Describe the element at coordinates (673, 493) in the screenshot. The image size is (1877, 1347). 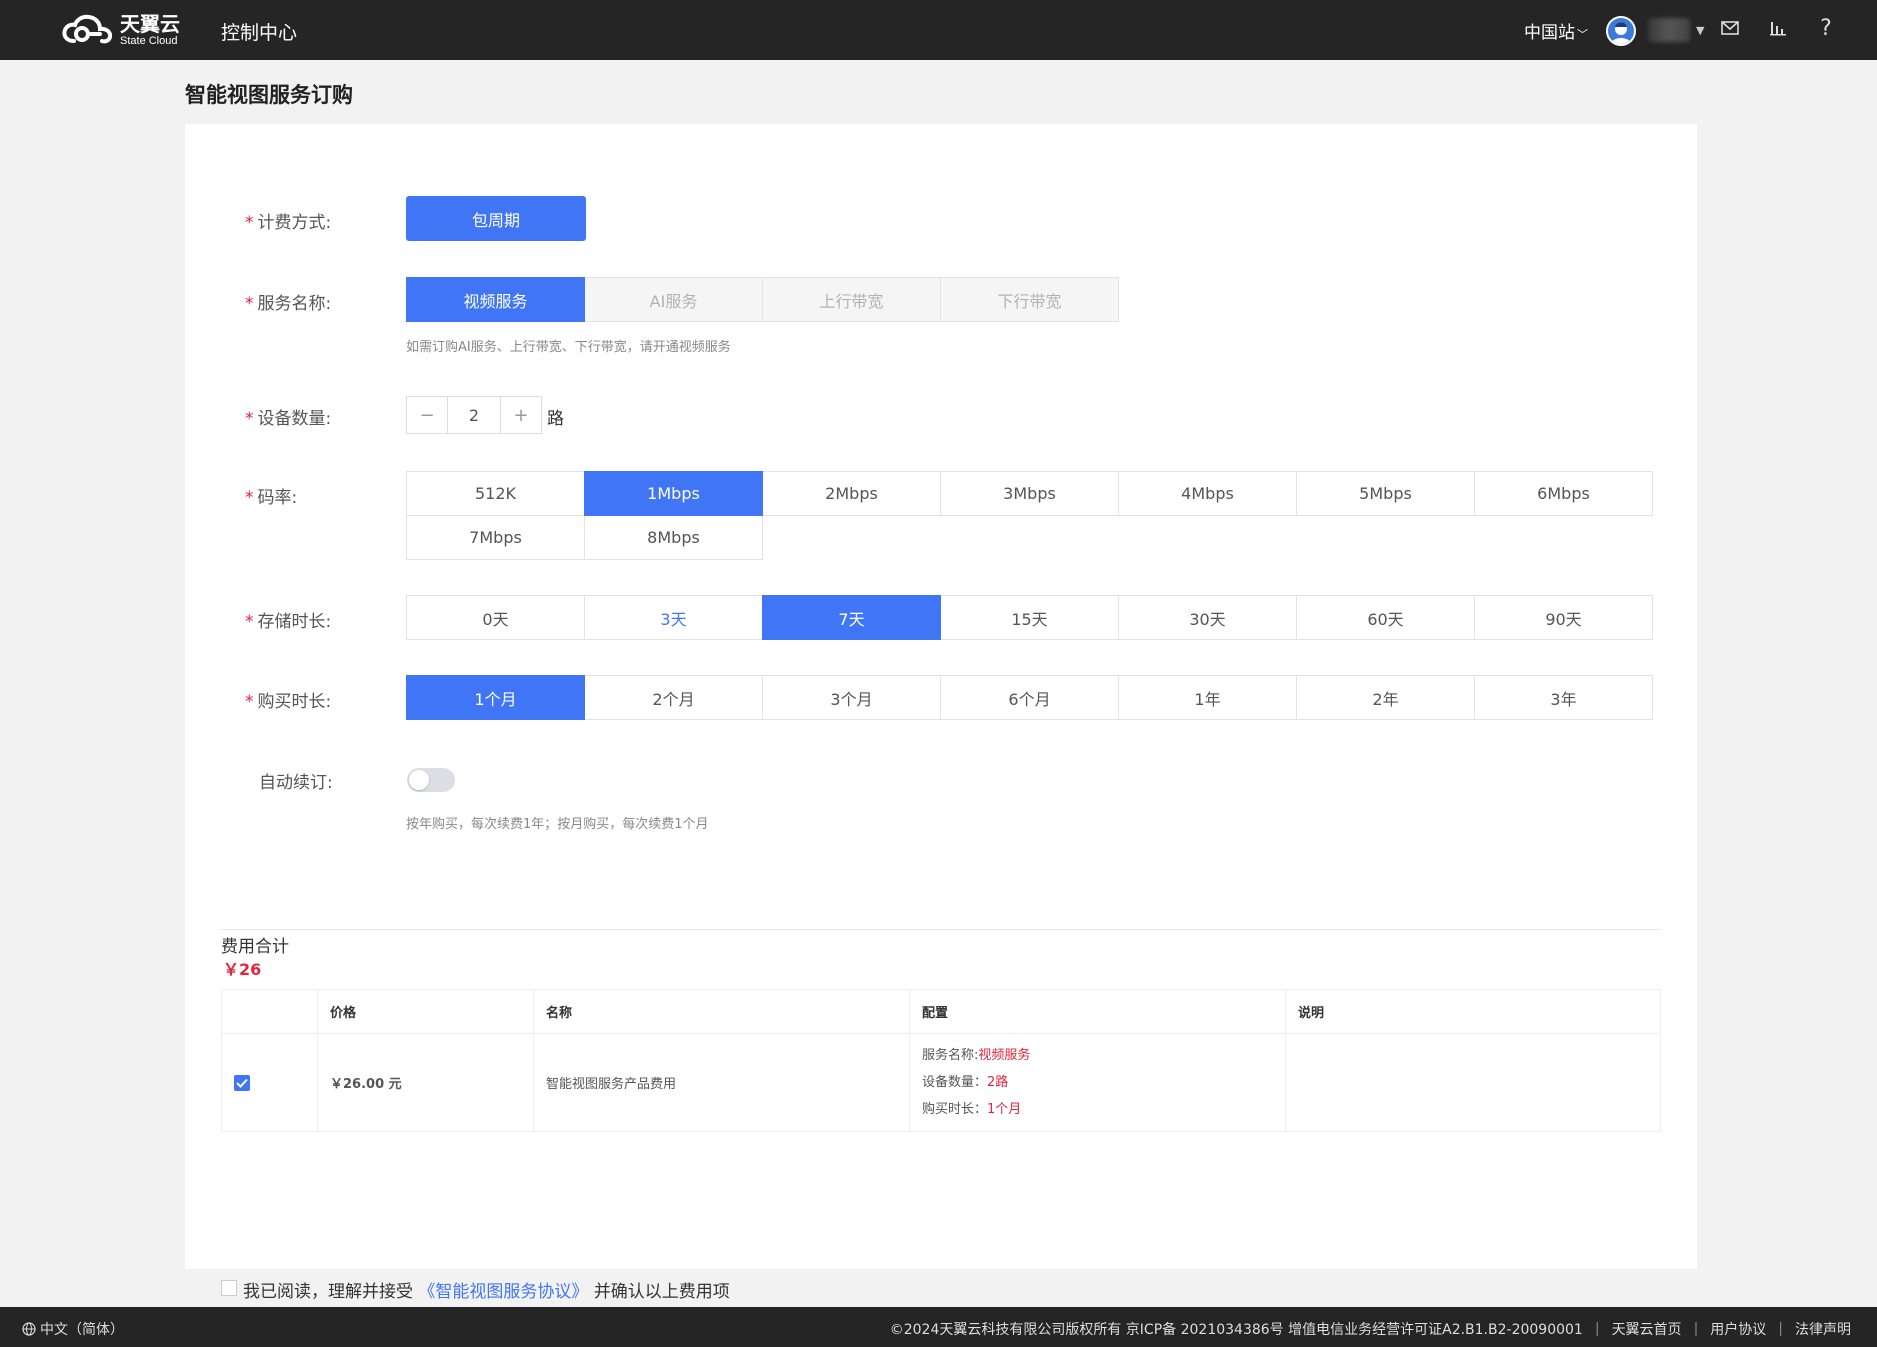
I see `bitrate-option-1mbps: 1Mbps` at that location.